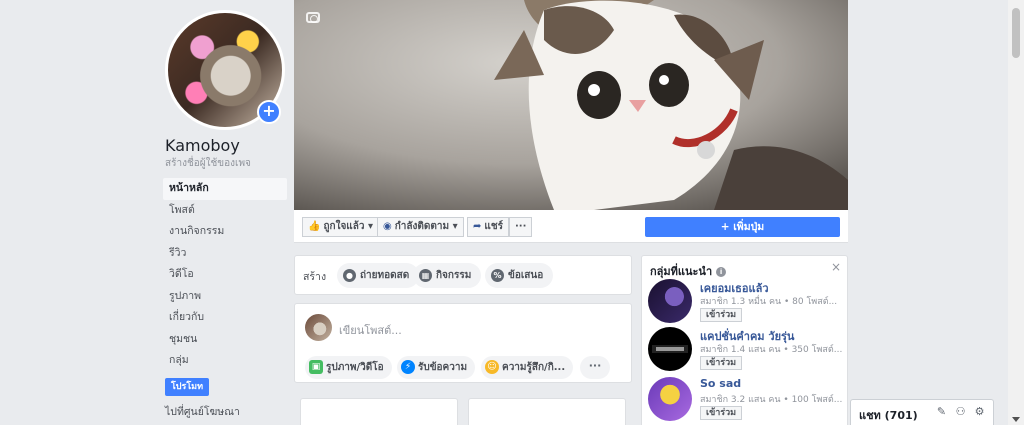 The width and height of the screenshot is (1024, 425). What do you see at coordinates (595, 367) in the screenshot?
I see `composer-more-button: ···` at bounding box center [595, 367].